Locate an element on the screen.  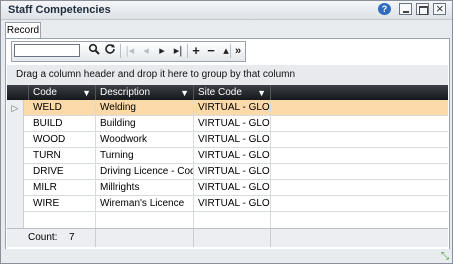
column-header-description: Description ▼ is located at coordinates (145, 92).